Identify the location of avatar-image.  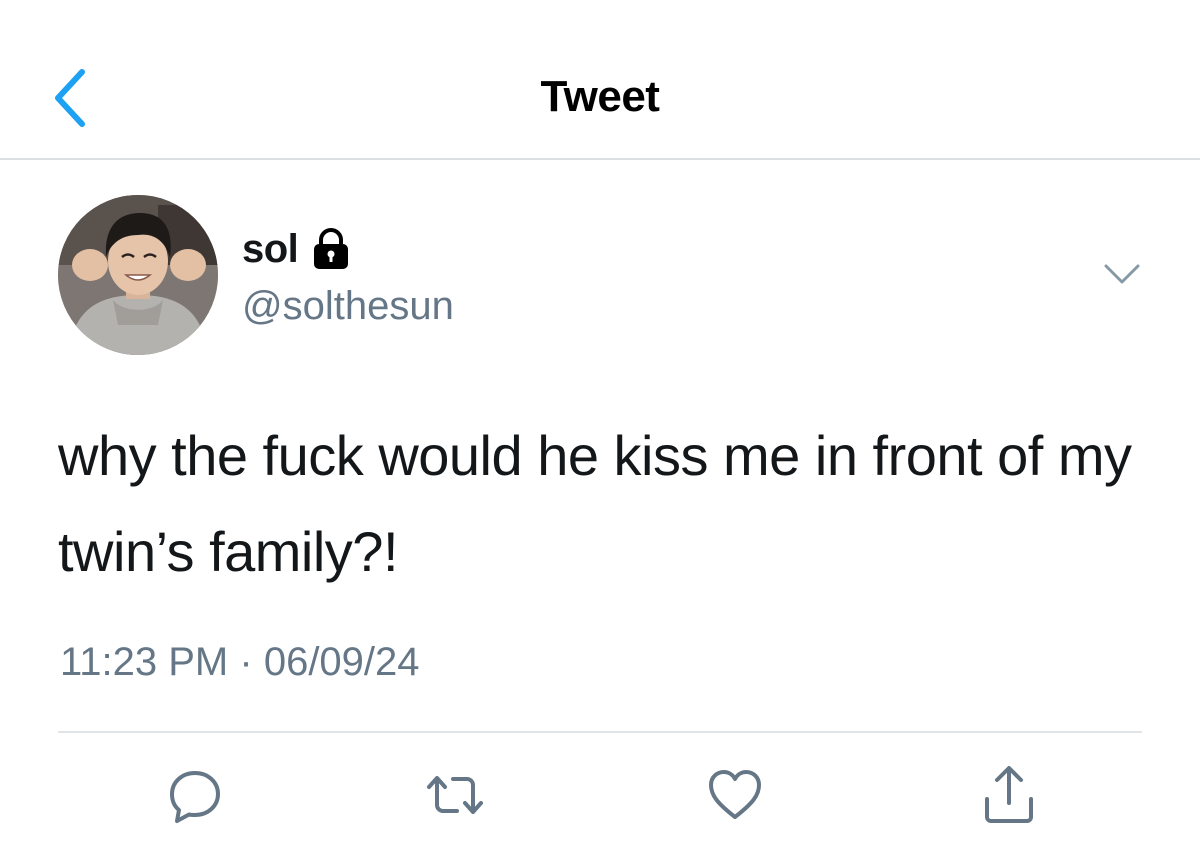
(138, 275).